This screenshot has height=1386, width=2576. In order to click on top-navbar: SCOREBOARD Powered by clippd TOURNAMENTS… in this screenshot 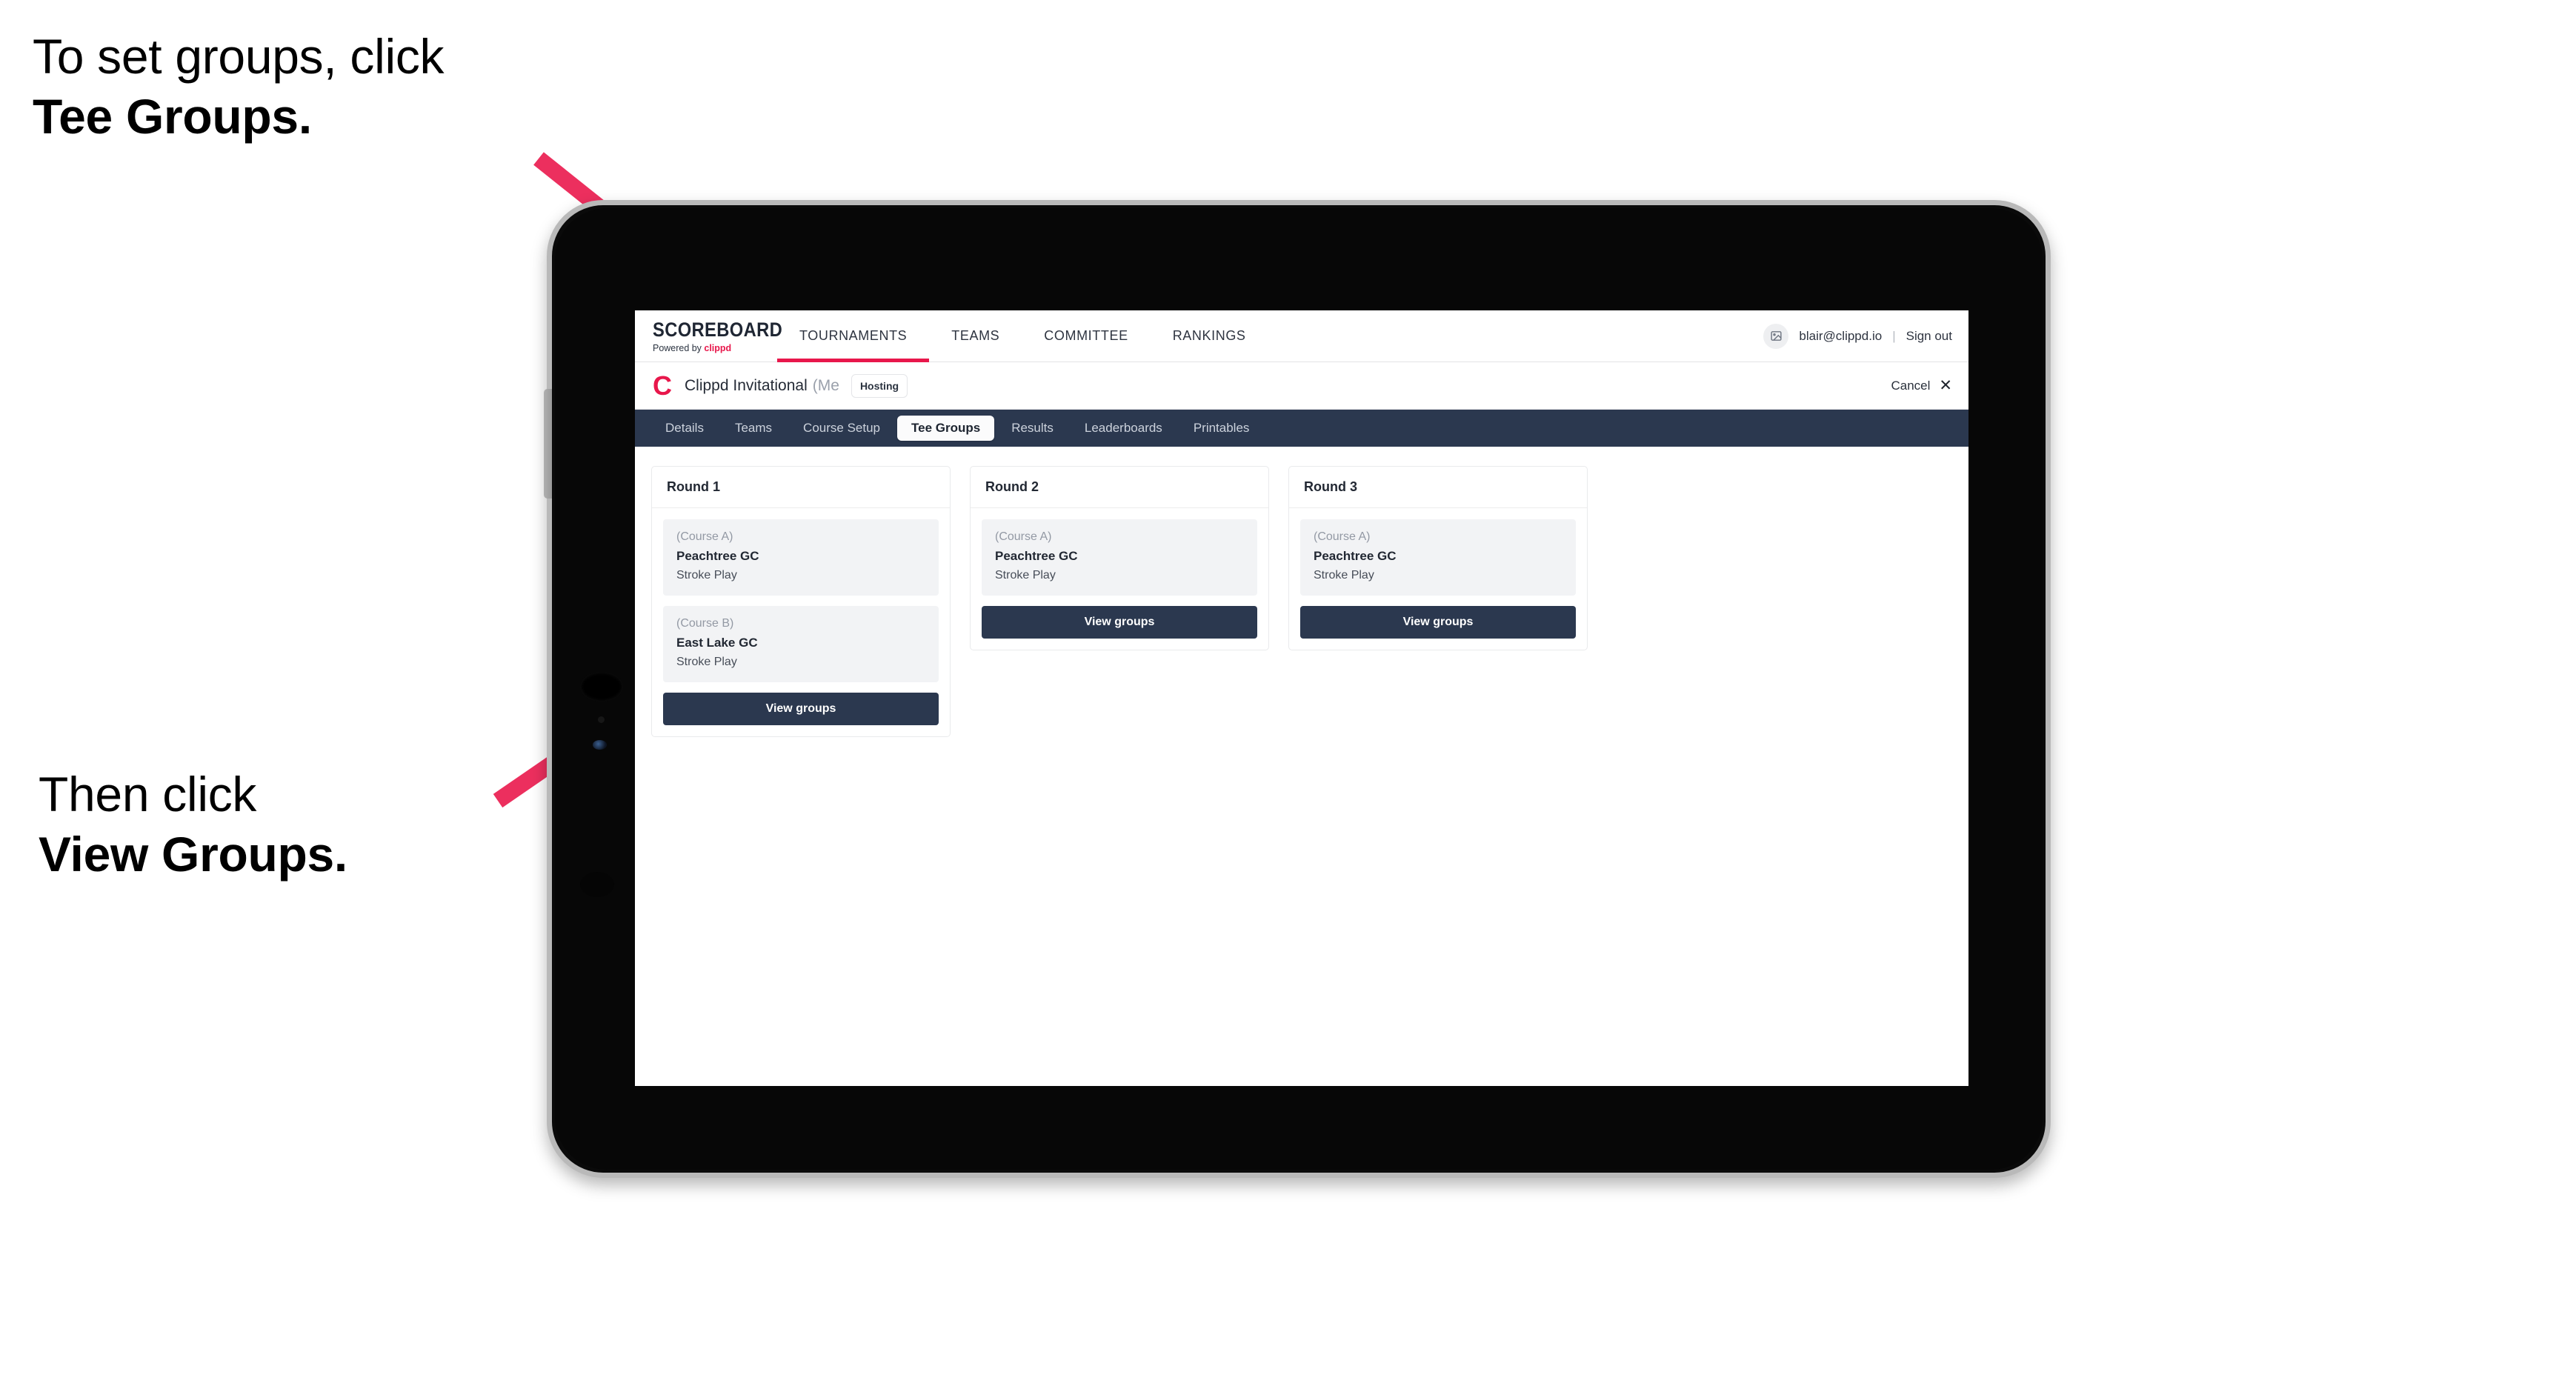, I will do `click(1301, 336)`.